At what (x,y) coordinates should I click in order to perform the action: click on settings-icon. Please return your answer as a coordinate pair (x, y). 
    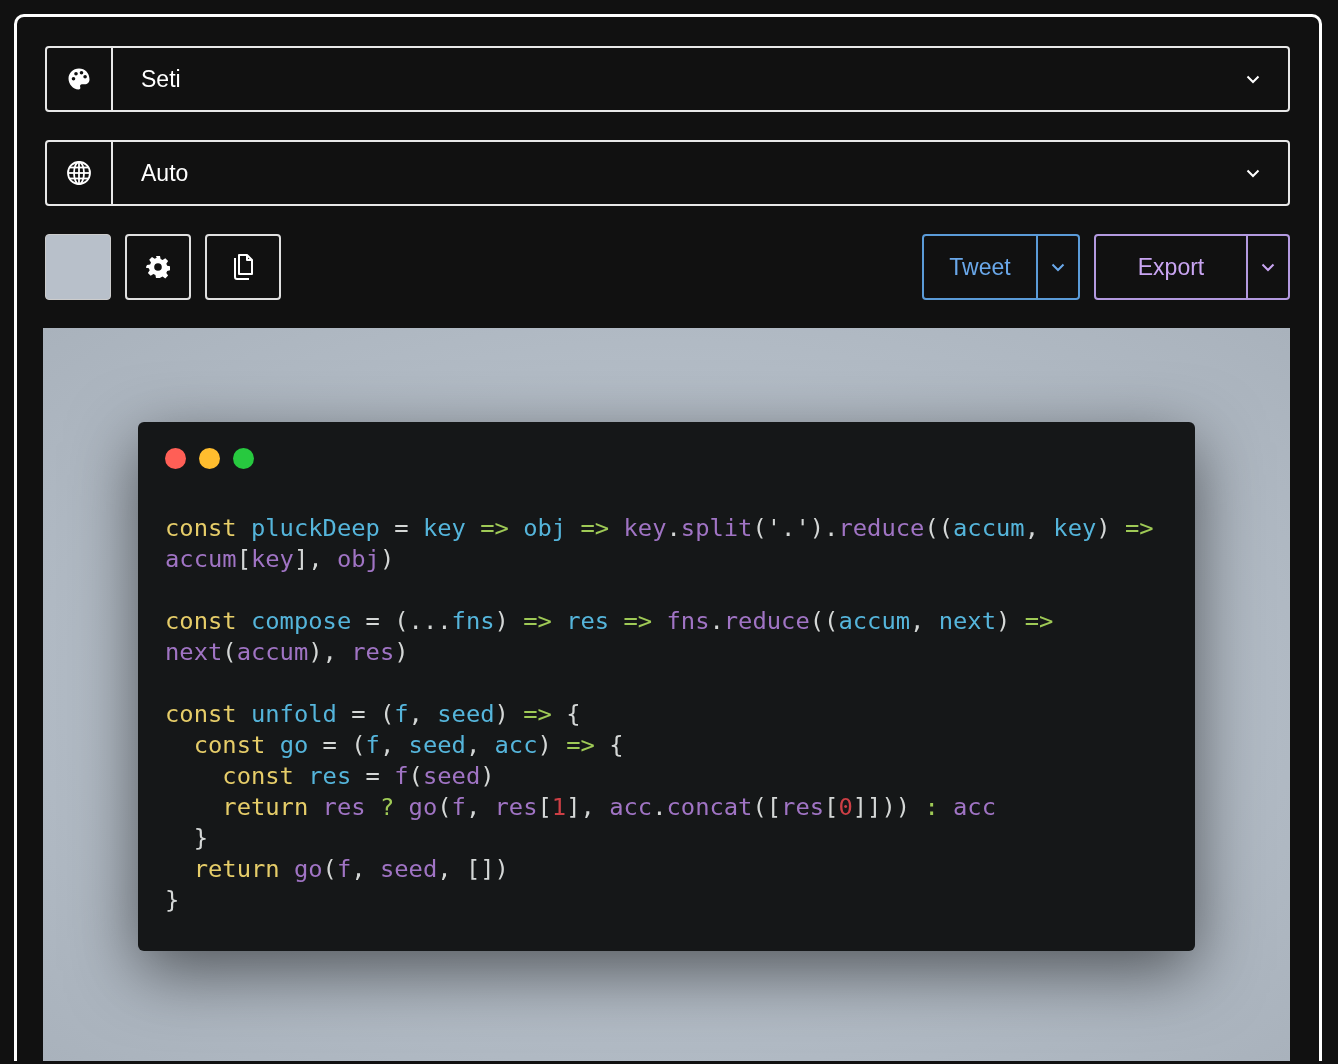
    Looking at the image, I should click on (158, 267).